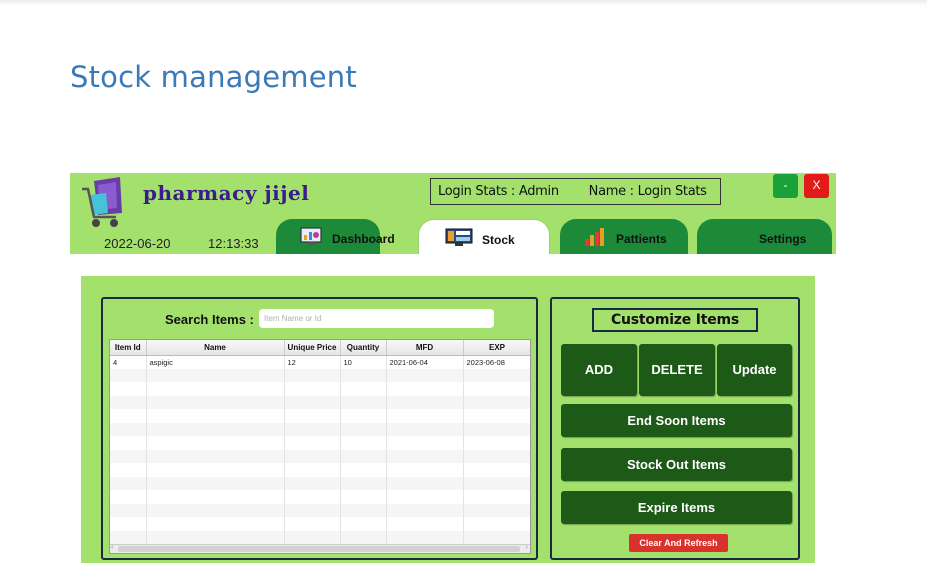 This screenshot has height=581, width=927. I want to click on tab-patients-label: Pattients, so click(641, 239).